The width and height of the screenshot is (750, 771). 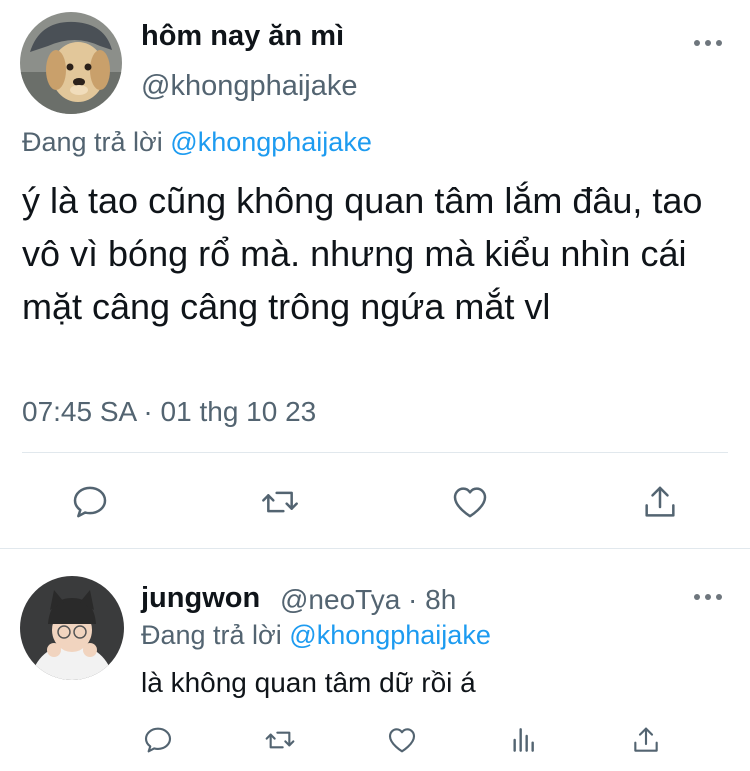 What do you see at coordinates (375, 452) in the screenshot?
I see `divider` at bounding box center [375, 452].